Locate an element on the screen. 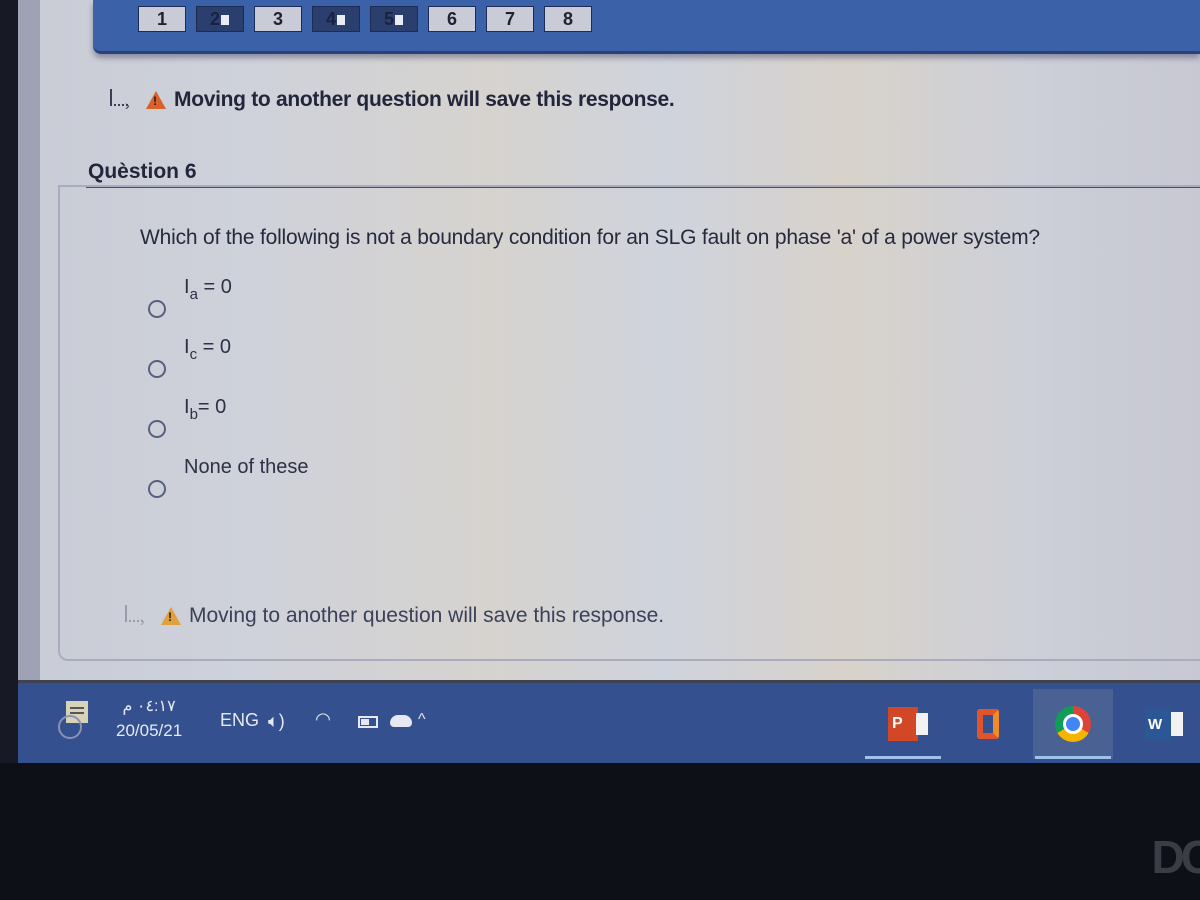 The height and width of the screenshot is (900, 1200). question-navigation-panel: 1 2 3 4 5 6 7 8 is located at coordinates (646, 27).